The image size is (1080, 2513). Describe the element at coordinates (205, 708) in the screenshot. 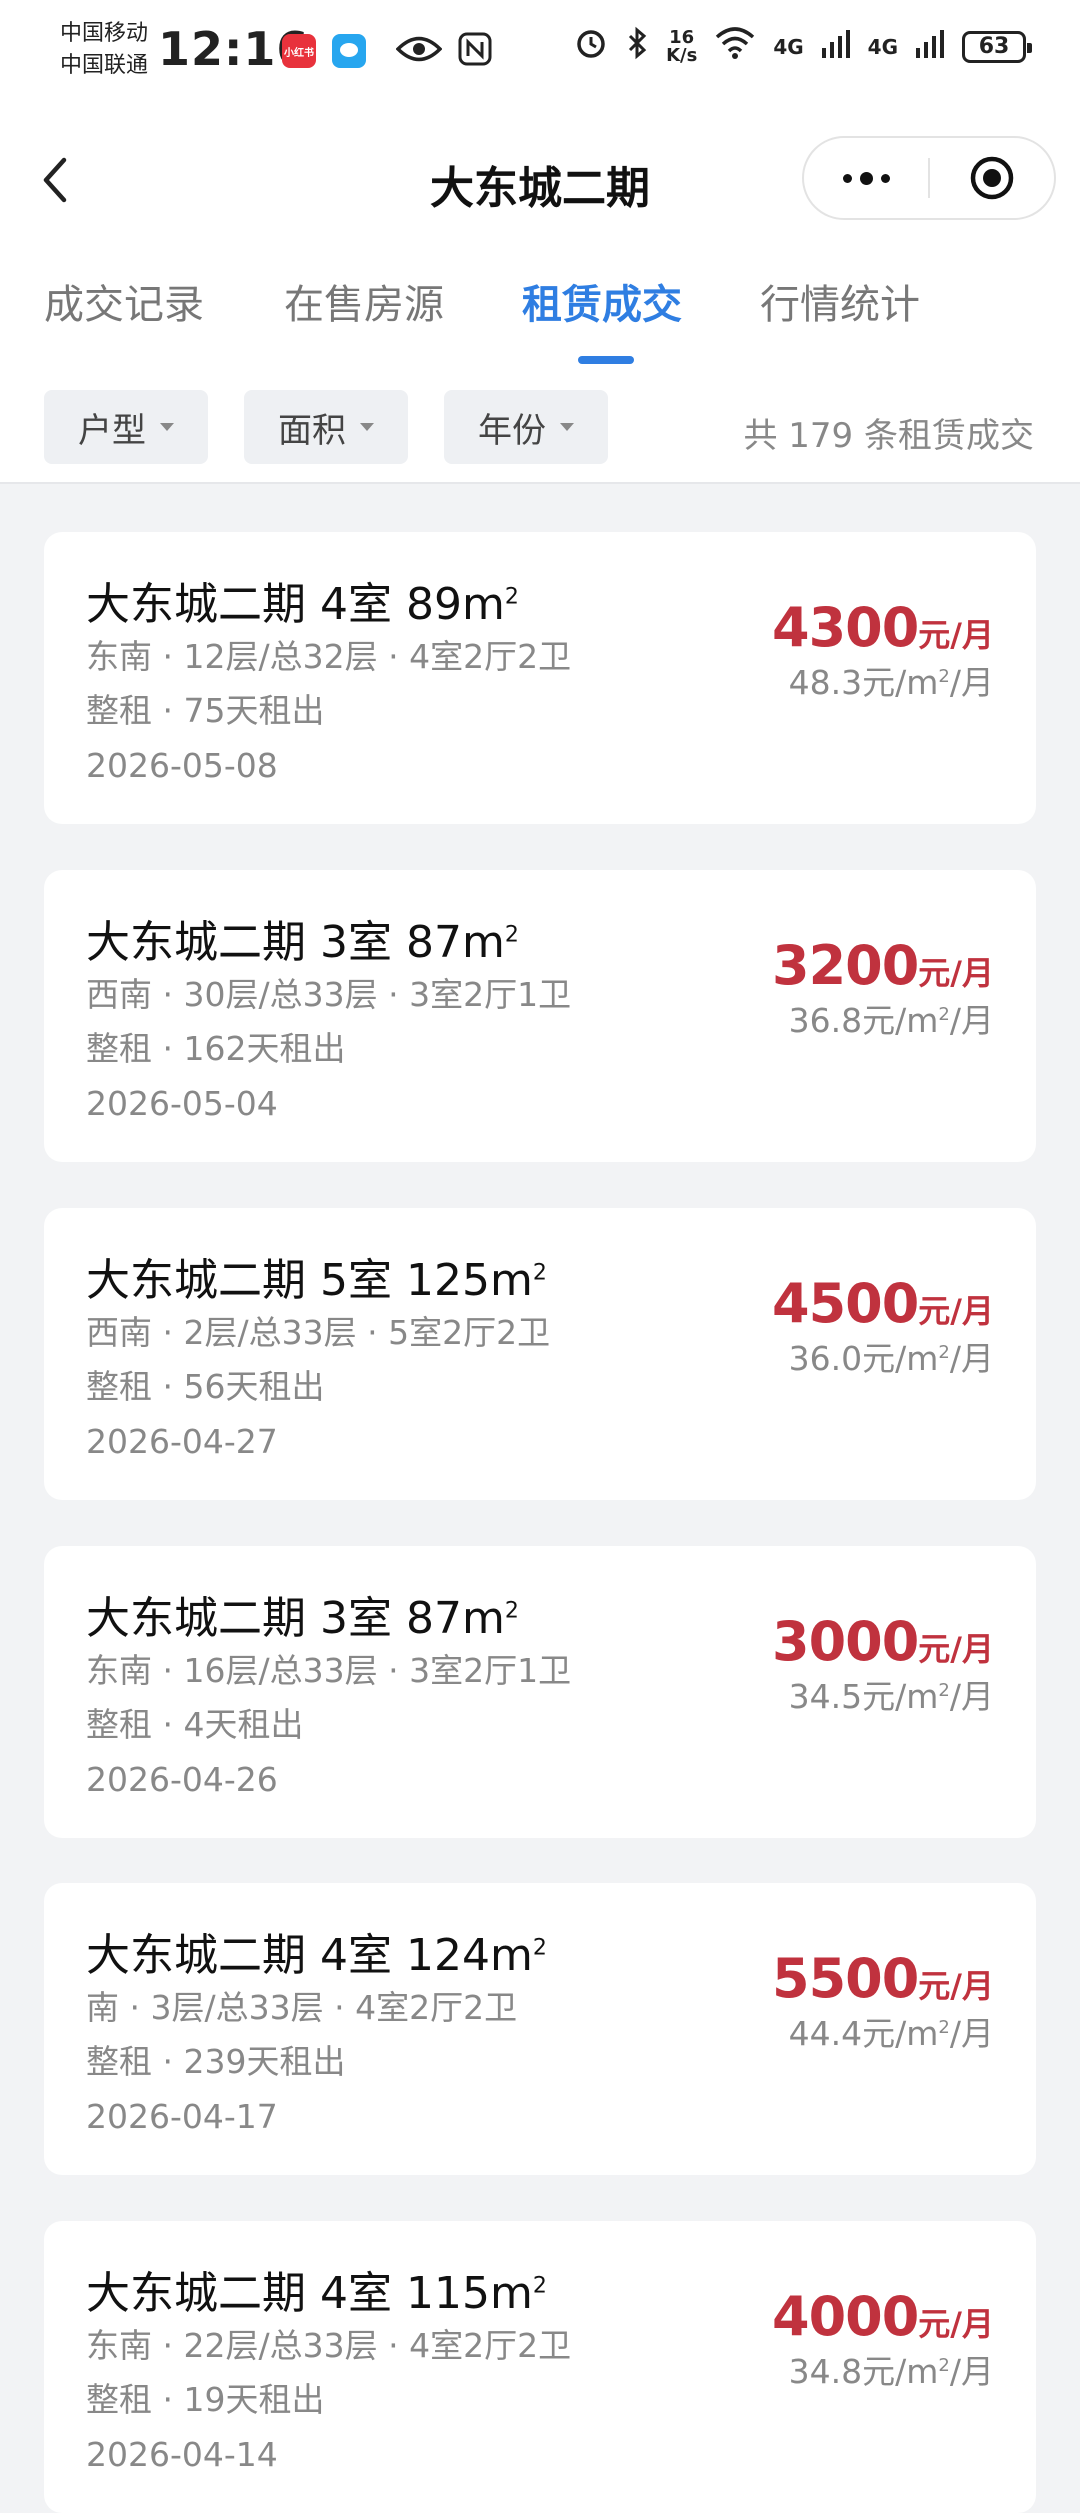

I see `rental-info: 整租 · 75天租出` at that location.